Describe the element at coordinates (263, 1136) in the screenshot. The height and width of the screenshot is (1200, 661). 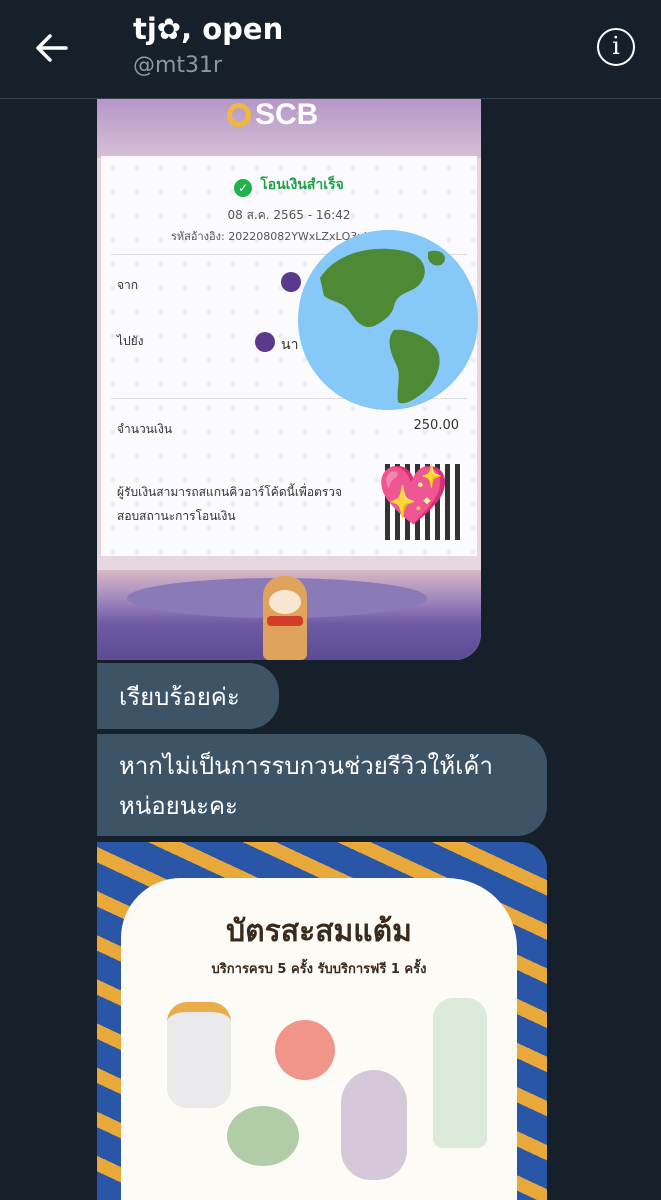
I see `broccoli-illustration` at that location.